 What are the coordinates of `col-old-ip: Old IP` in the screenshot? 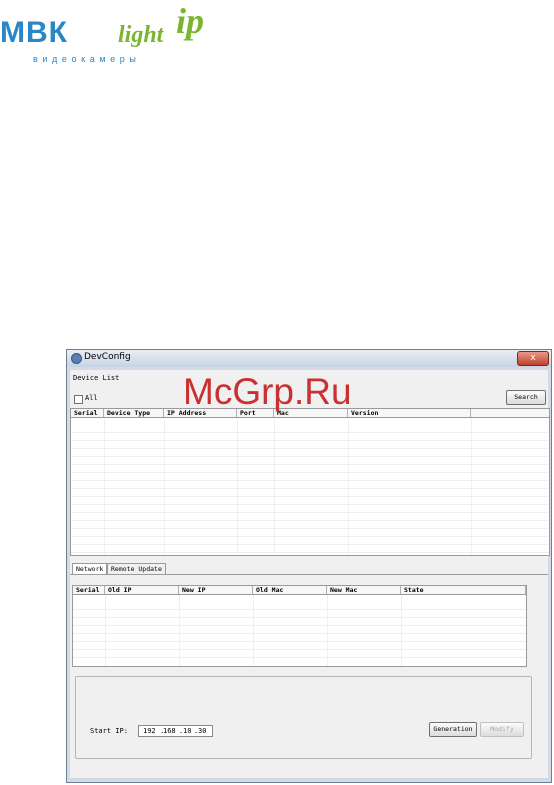 It's located at (142, 590).